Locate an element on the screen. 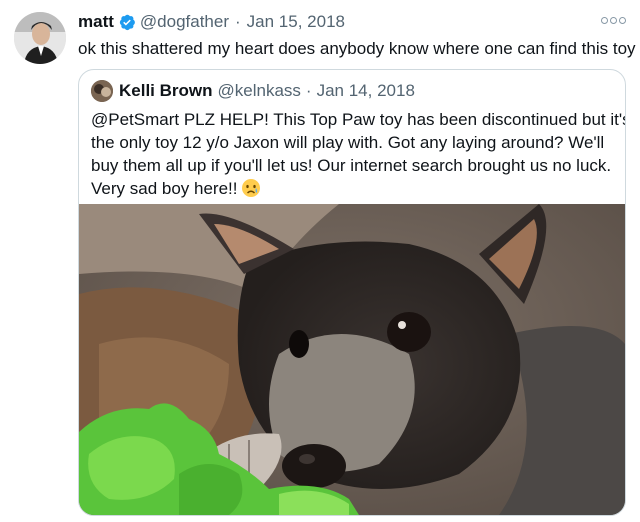 The image size is (640, 522). quoted-author-avatar is located at coordinates (102, 91).